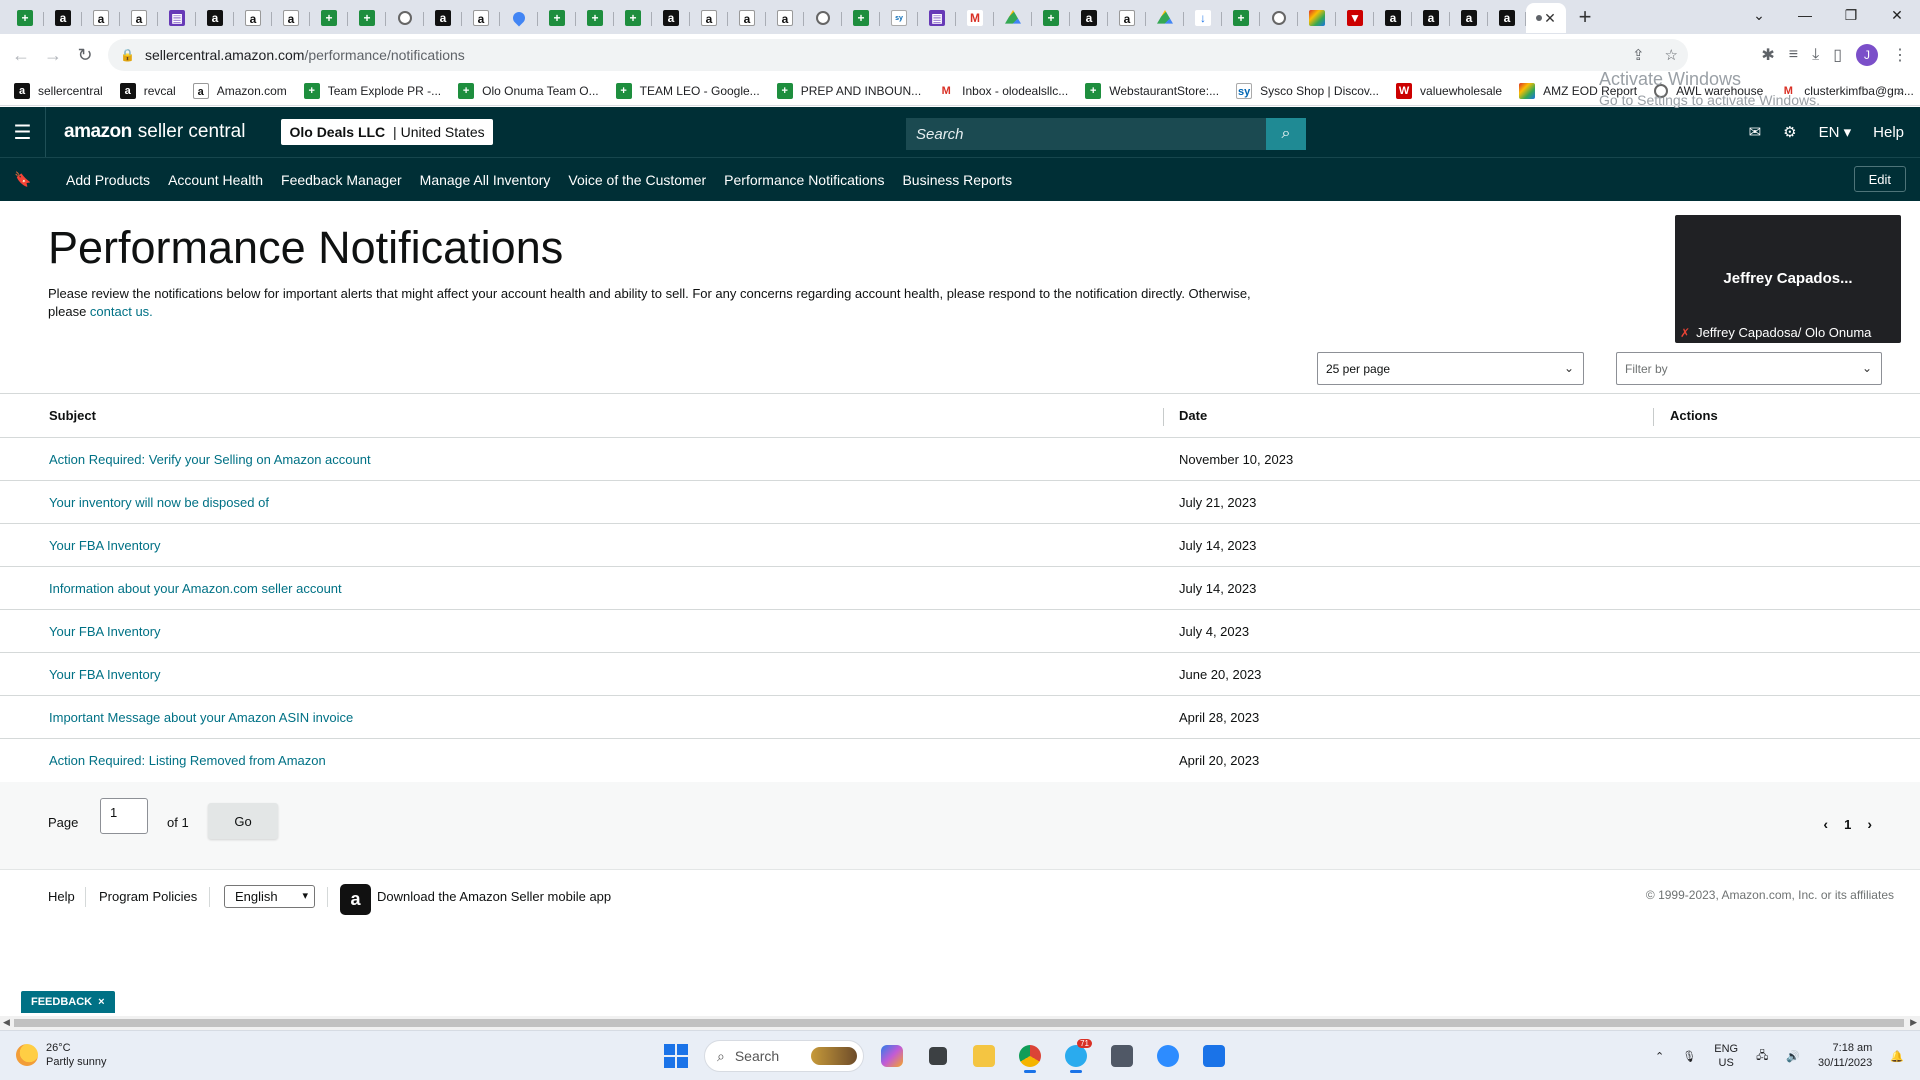 The height and width of the screenshot is (1080, 1920). What do you see at coordinates (1793, 55) in the screenshot?
I see `media-icon: ≡` at bounding box center [1793, 55].